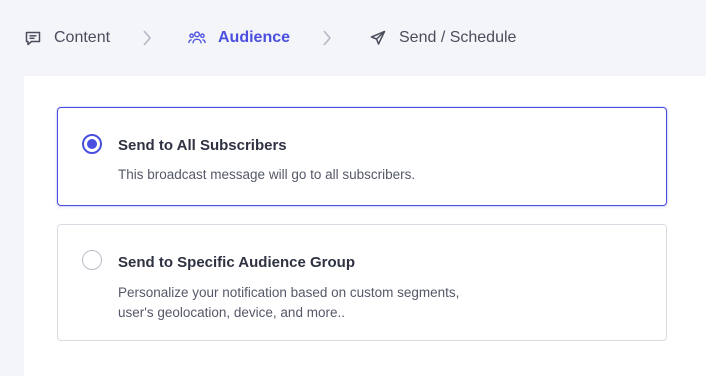  What do you see at coordinates (236, 262) in the screenshot?
I see `option-title: Send to Specific Audience Group` at bounding box center [236, 262].